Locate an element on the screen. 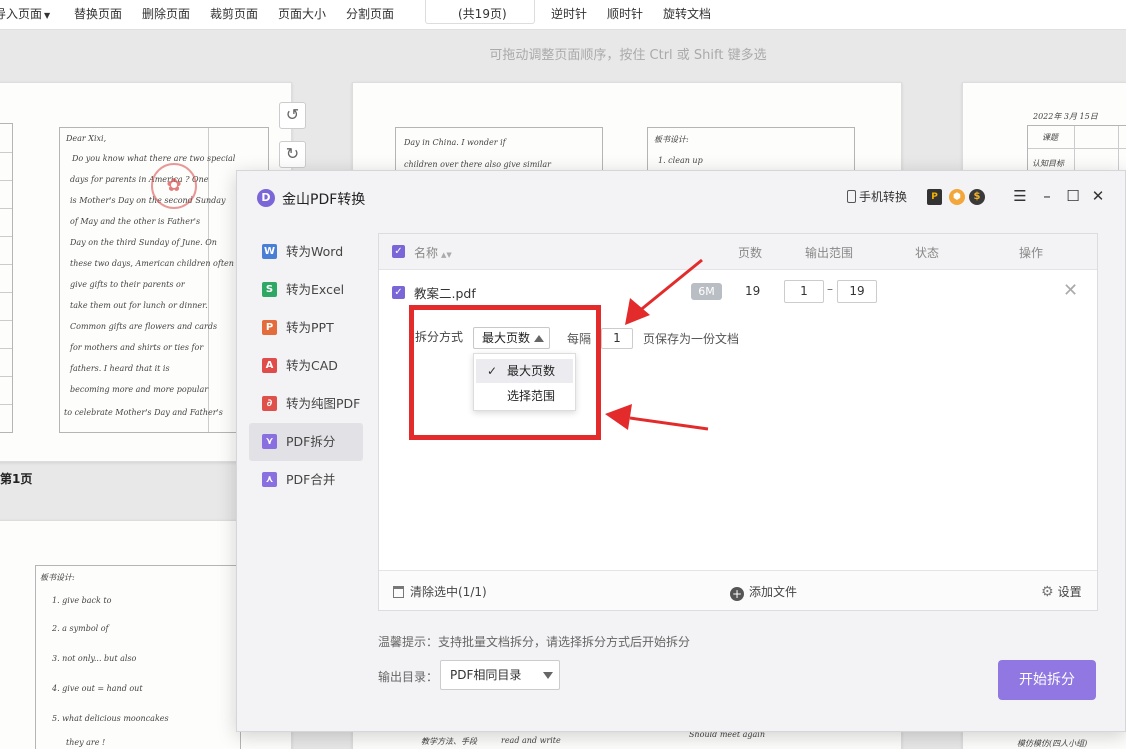 The width and height of the screenshot is (1126, 749). app-logo-icon: D is located at coordinates (266, 198).